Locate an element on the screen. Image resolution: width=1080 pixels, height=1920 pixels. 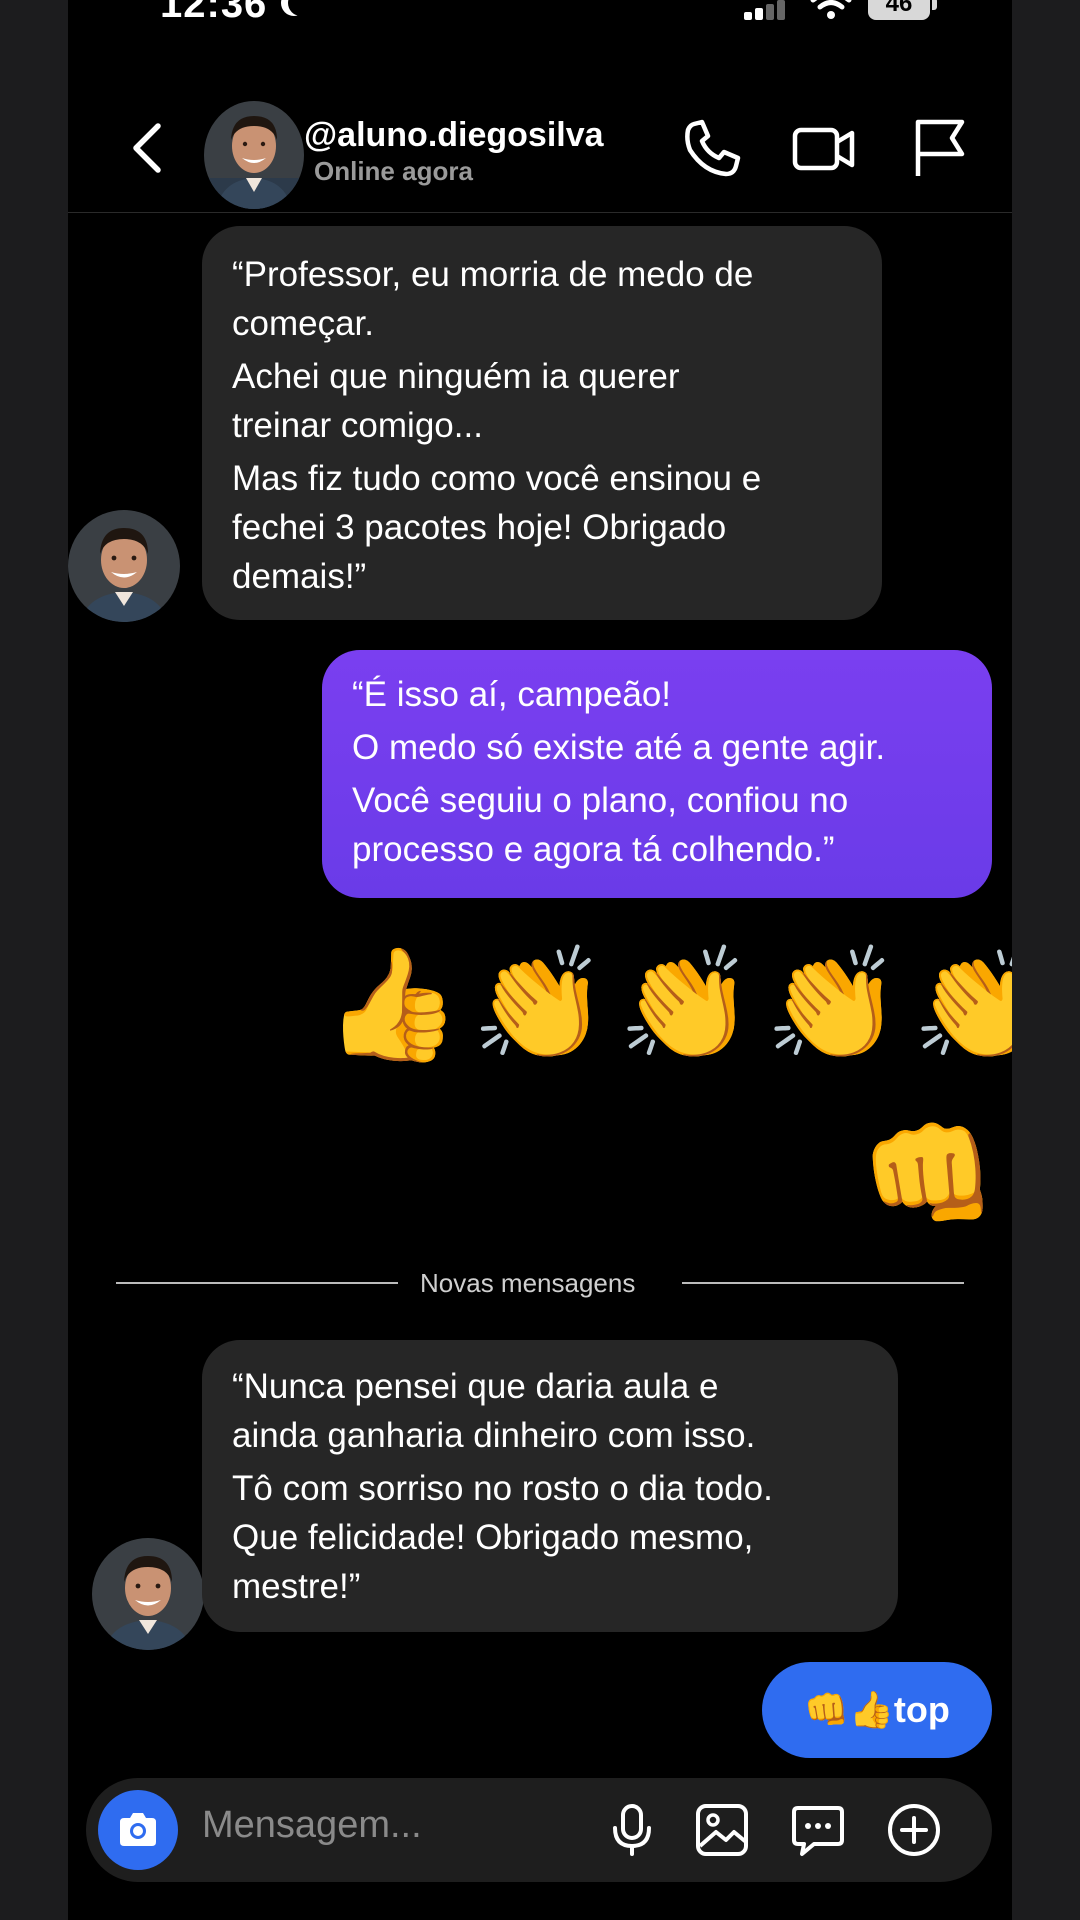
message-line: Tô com sorriso no rosto o dia todo. is located at coordinates (502, 1488).